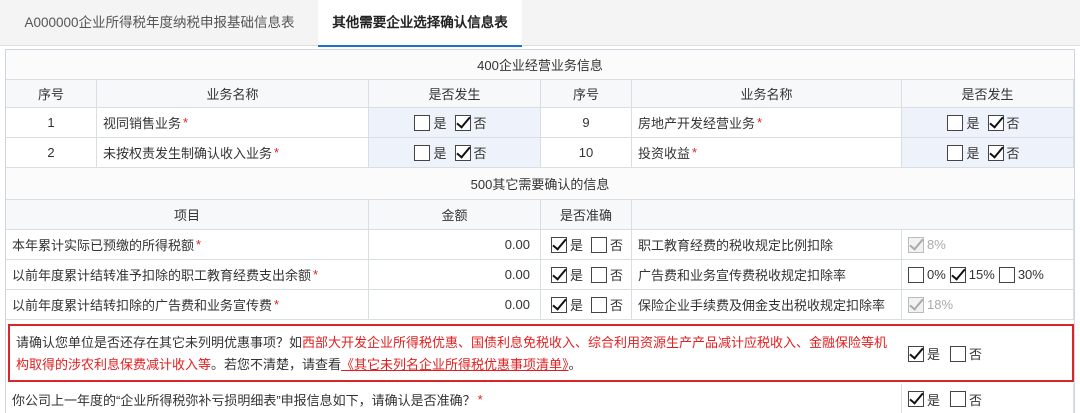 The image size is (1080, 413). I want to click on rule-value: 18%, so click(988, 305).